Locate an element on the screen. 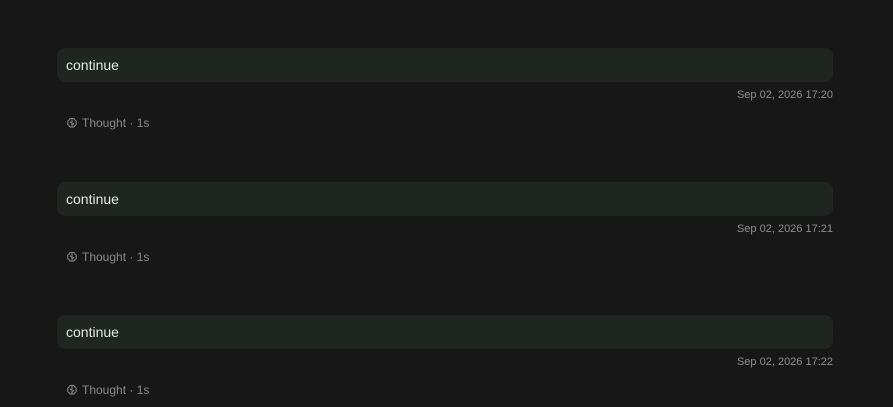  message-timestamp: Sep 02, 2026 17:21 is located at coordinates (784, 229).